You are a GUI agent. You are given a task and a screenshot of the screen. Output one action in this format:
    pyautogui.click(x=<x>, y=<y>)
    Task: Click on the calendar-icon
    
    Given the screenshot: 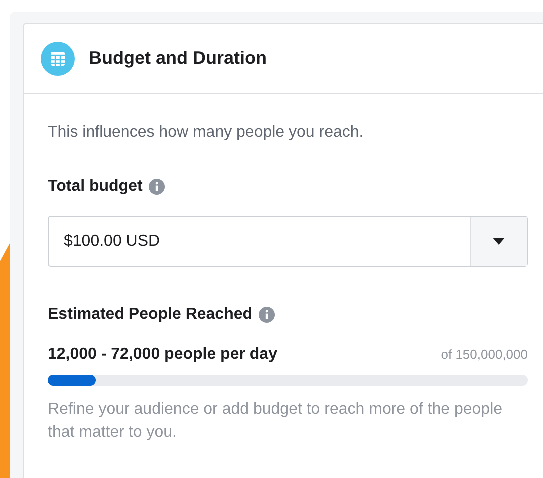 What is the action you would take?
    pyautogui.click(x=58, y=59)
    